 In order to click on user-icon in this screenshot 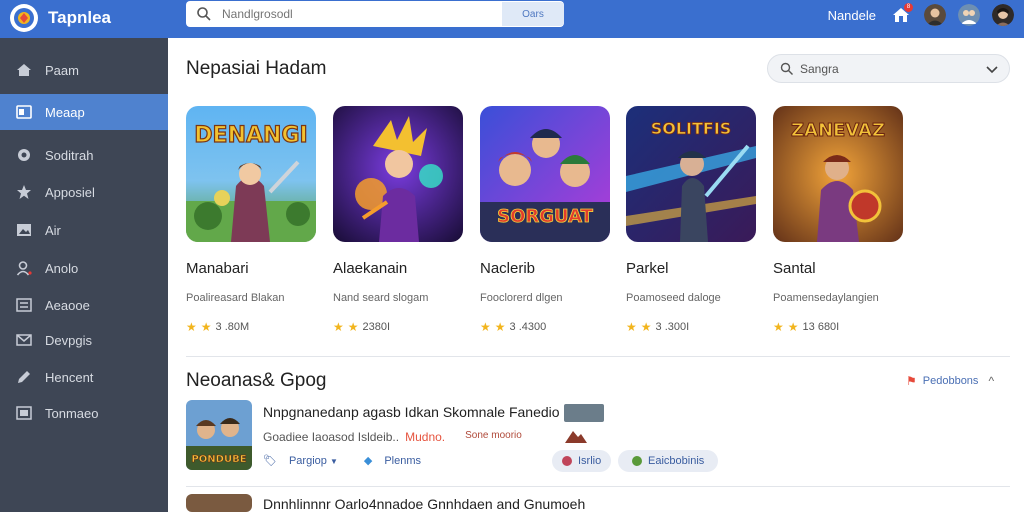, I will do `click(637, 461)`.